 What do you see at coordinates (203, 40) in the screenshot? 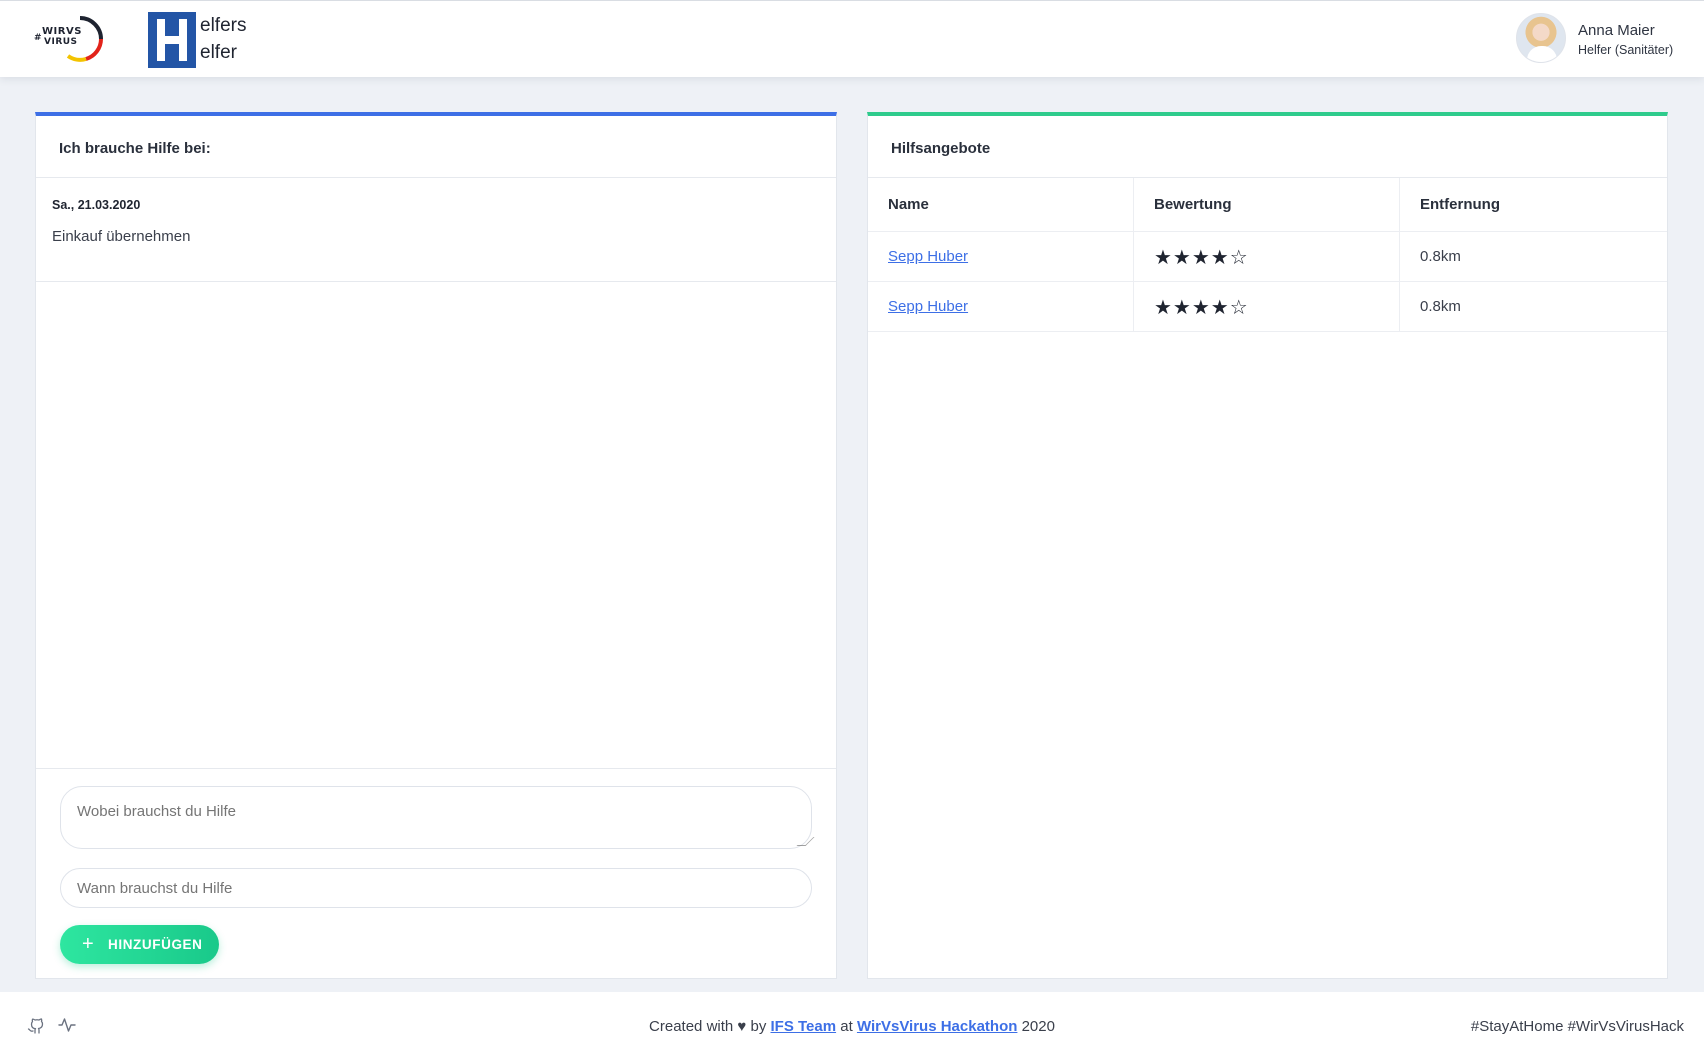
I see `helfers-helfer-logo: elfers elfer` at bounding box center [203, 40].